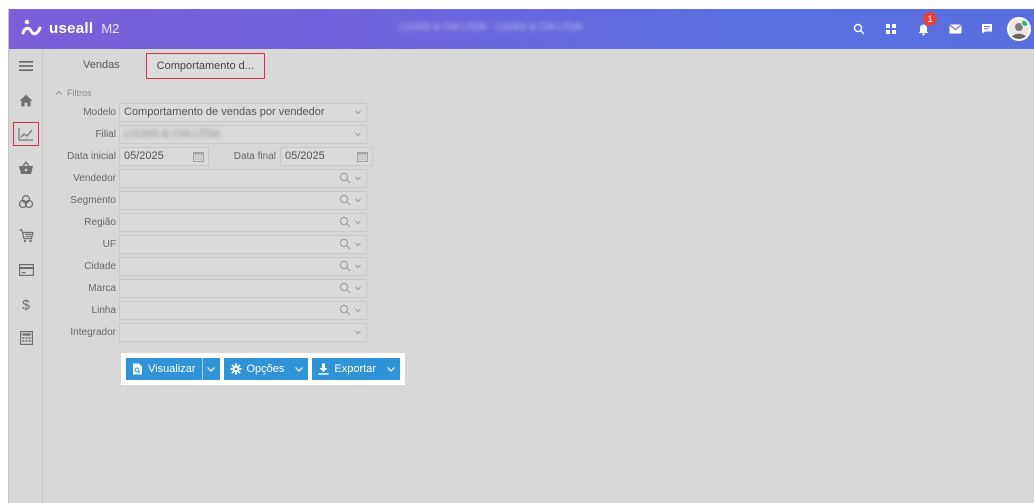  Describe the element at coordinates (105, 134) in the screenshot. I see `filial-label: Filial` at that location.